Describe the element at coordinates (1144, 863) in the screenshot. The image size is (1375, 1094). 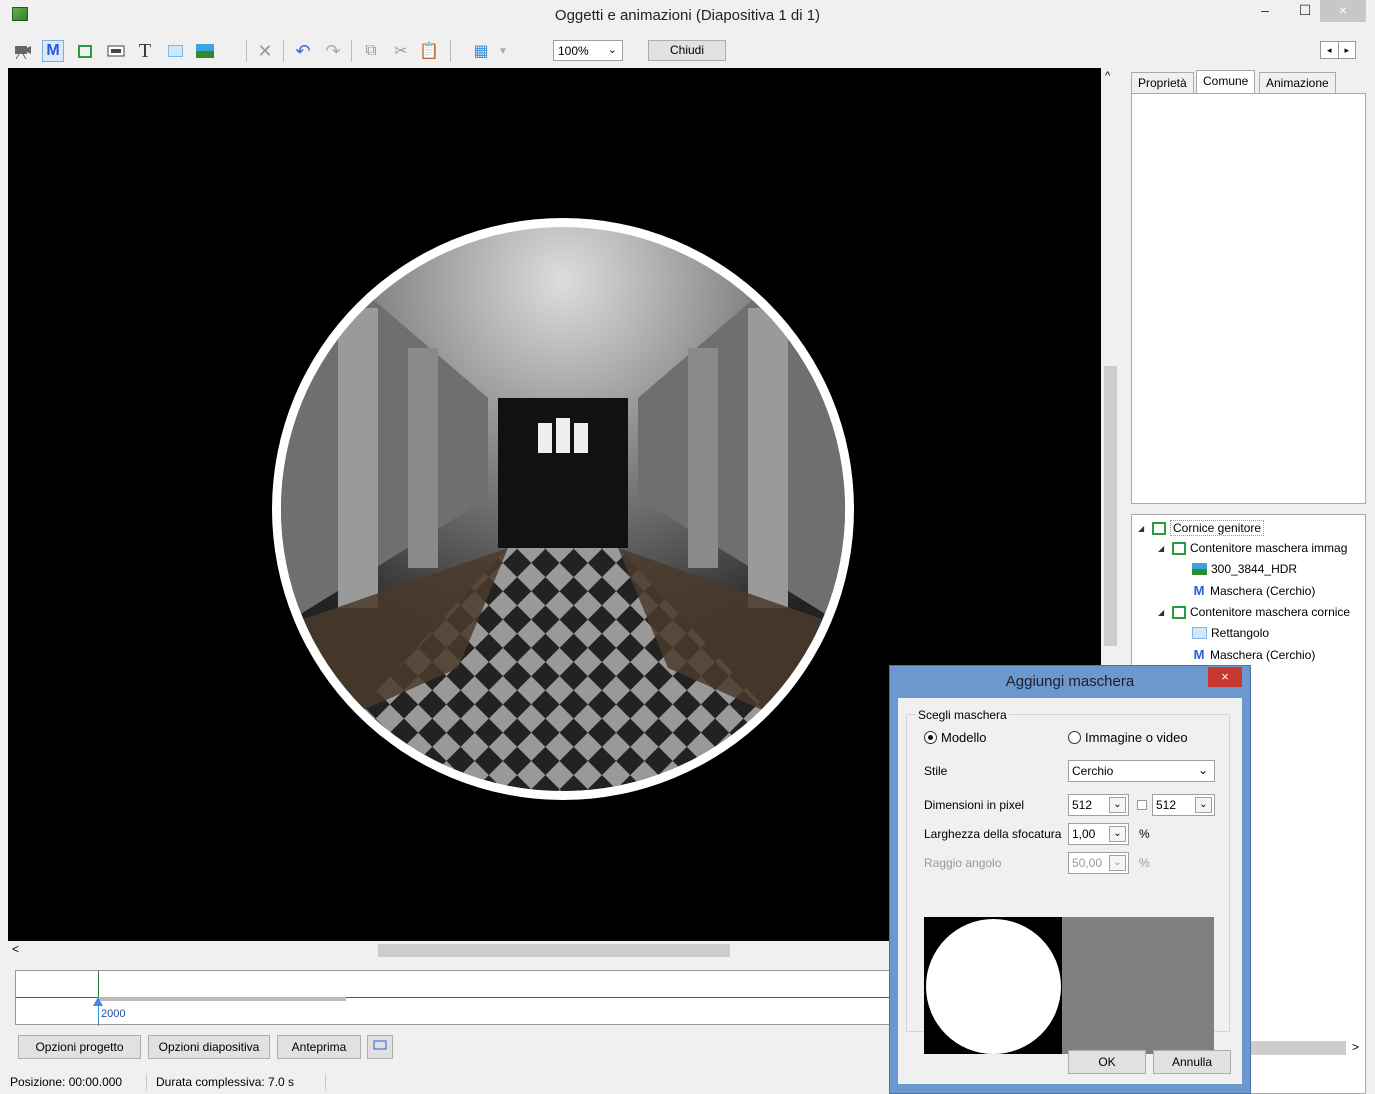
I see `radius-unit: %` at that location.